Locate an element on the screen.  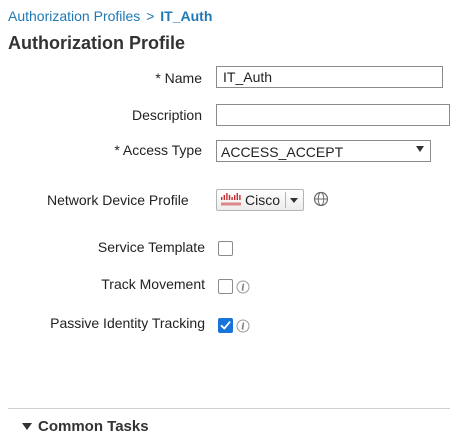
passive-identity-tracking-checkbox is located at coordinates (225, 325).